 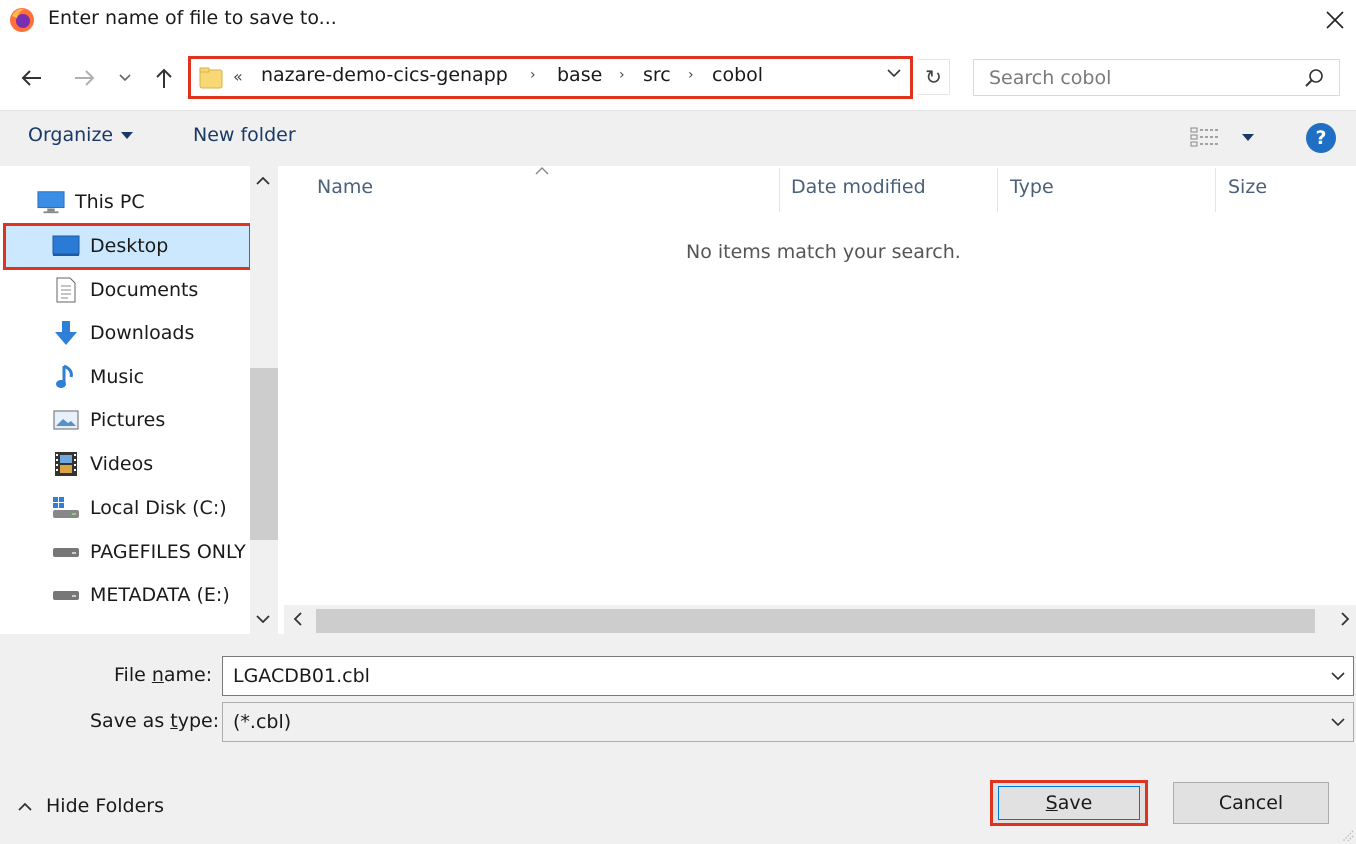 I want to click on nav-label: Documents, so click(x=144, y=290).